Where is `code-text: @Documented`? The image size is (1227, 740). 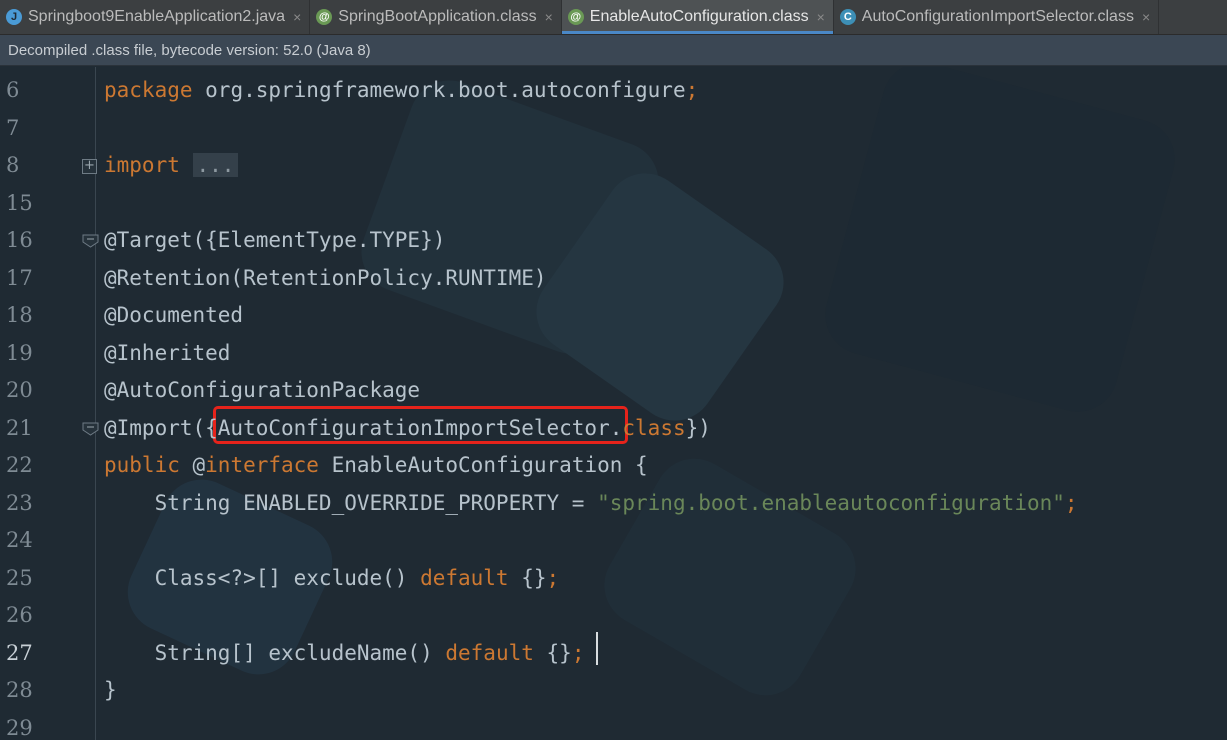 code-text: @Documented is located at coordinates (173, 315).